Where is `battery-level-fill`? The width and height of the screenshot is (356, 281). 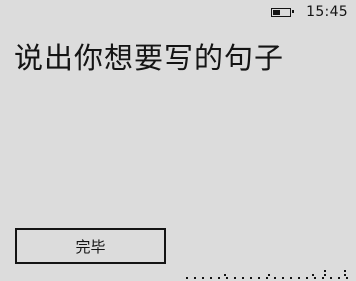
battery-level-fill is located at coordinates (277, 12).